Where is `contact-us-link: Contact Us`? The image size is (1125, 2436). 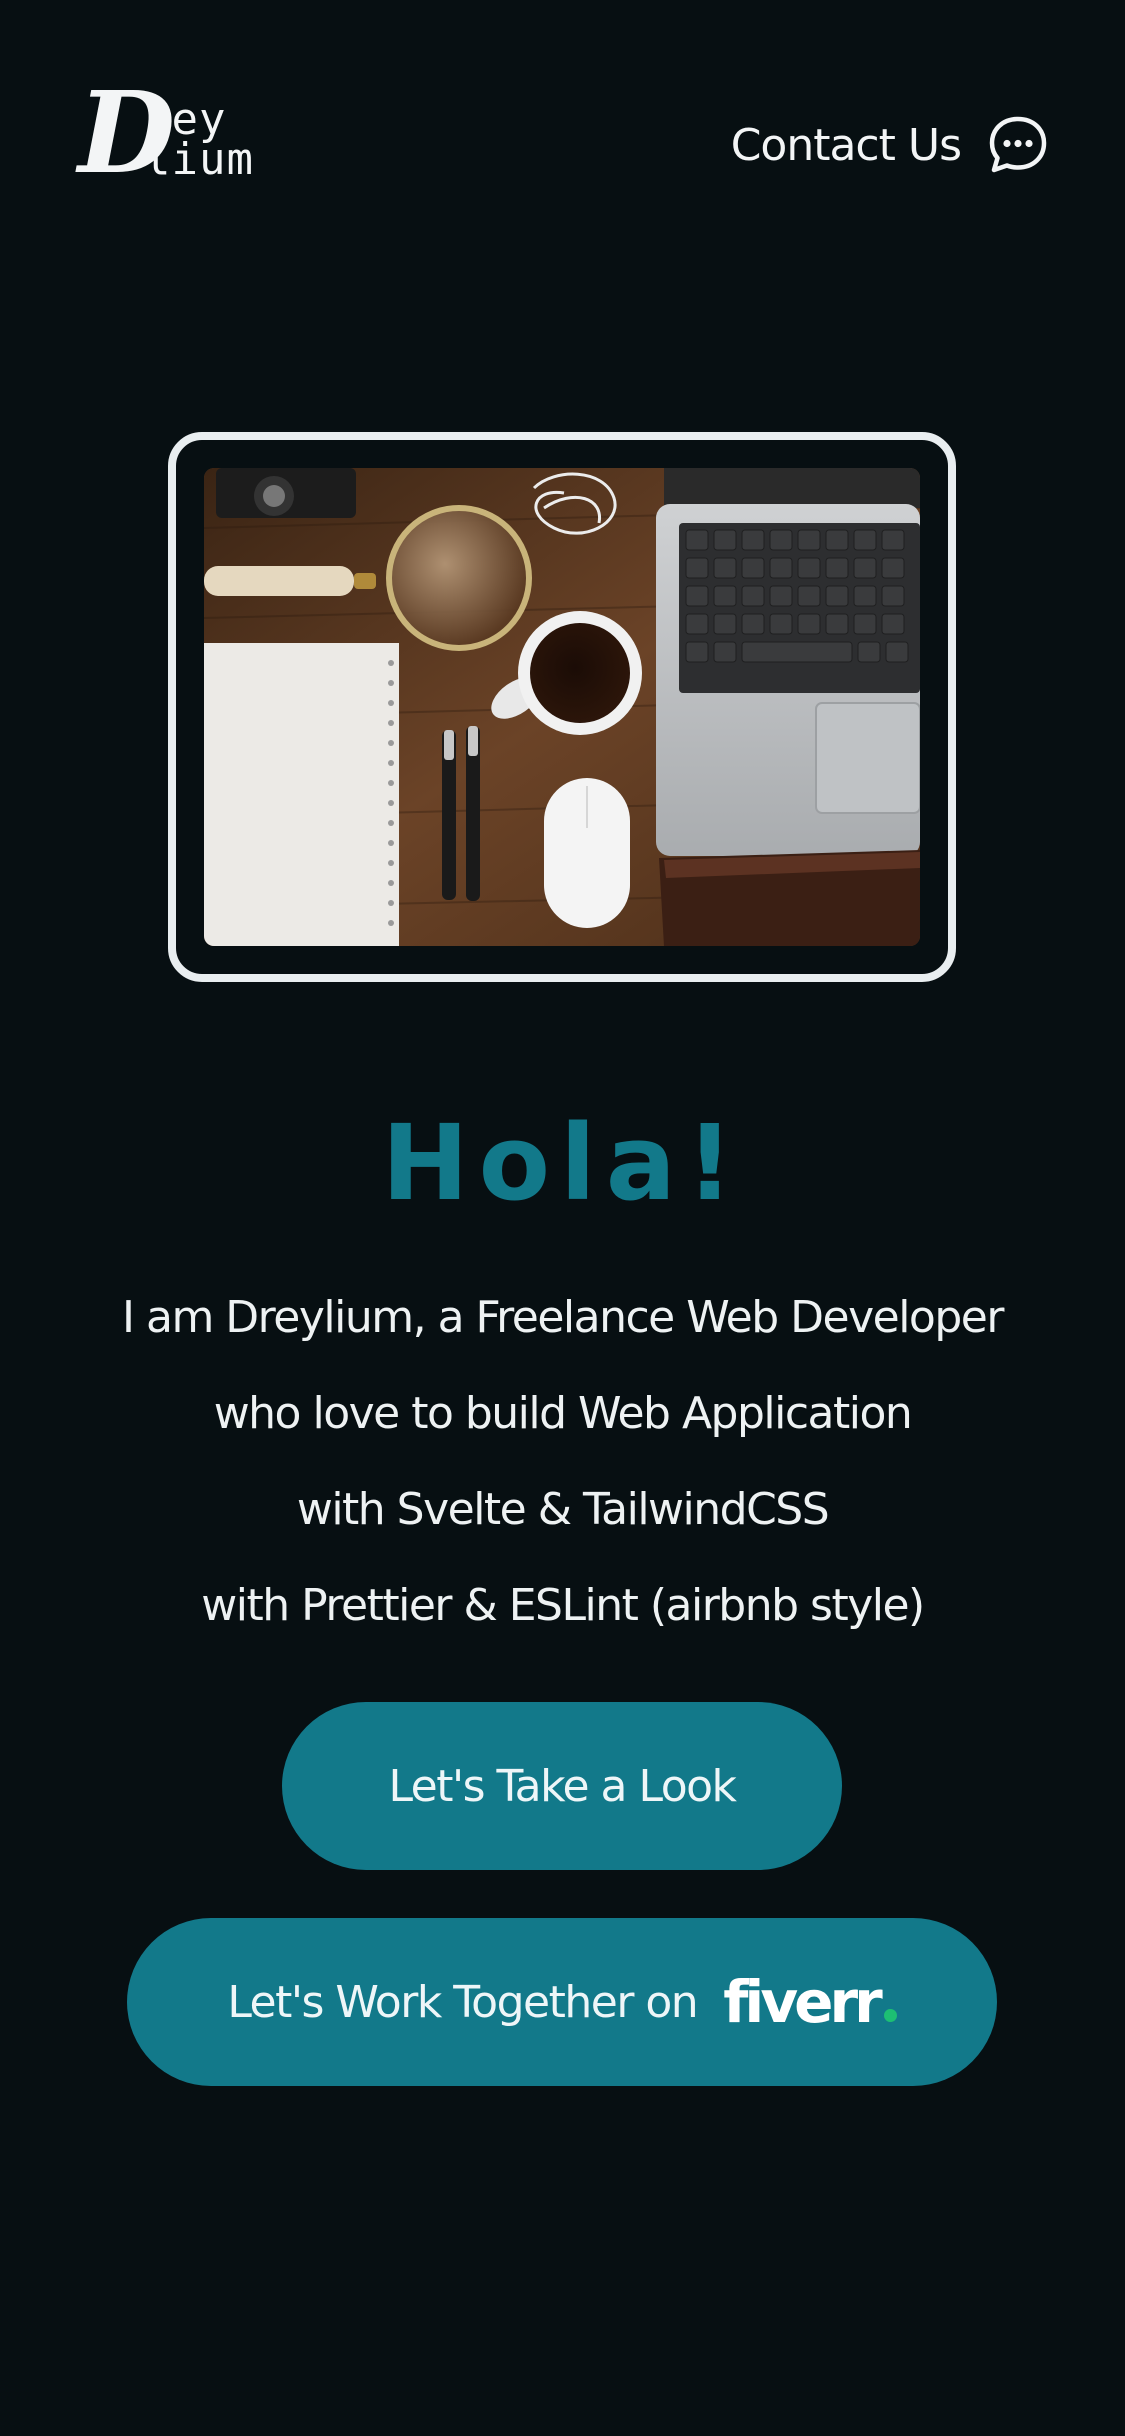
contact-us-link: Contact Us is located at coordinates (890, 145).